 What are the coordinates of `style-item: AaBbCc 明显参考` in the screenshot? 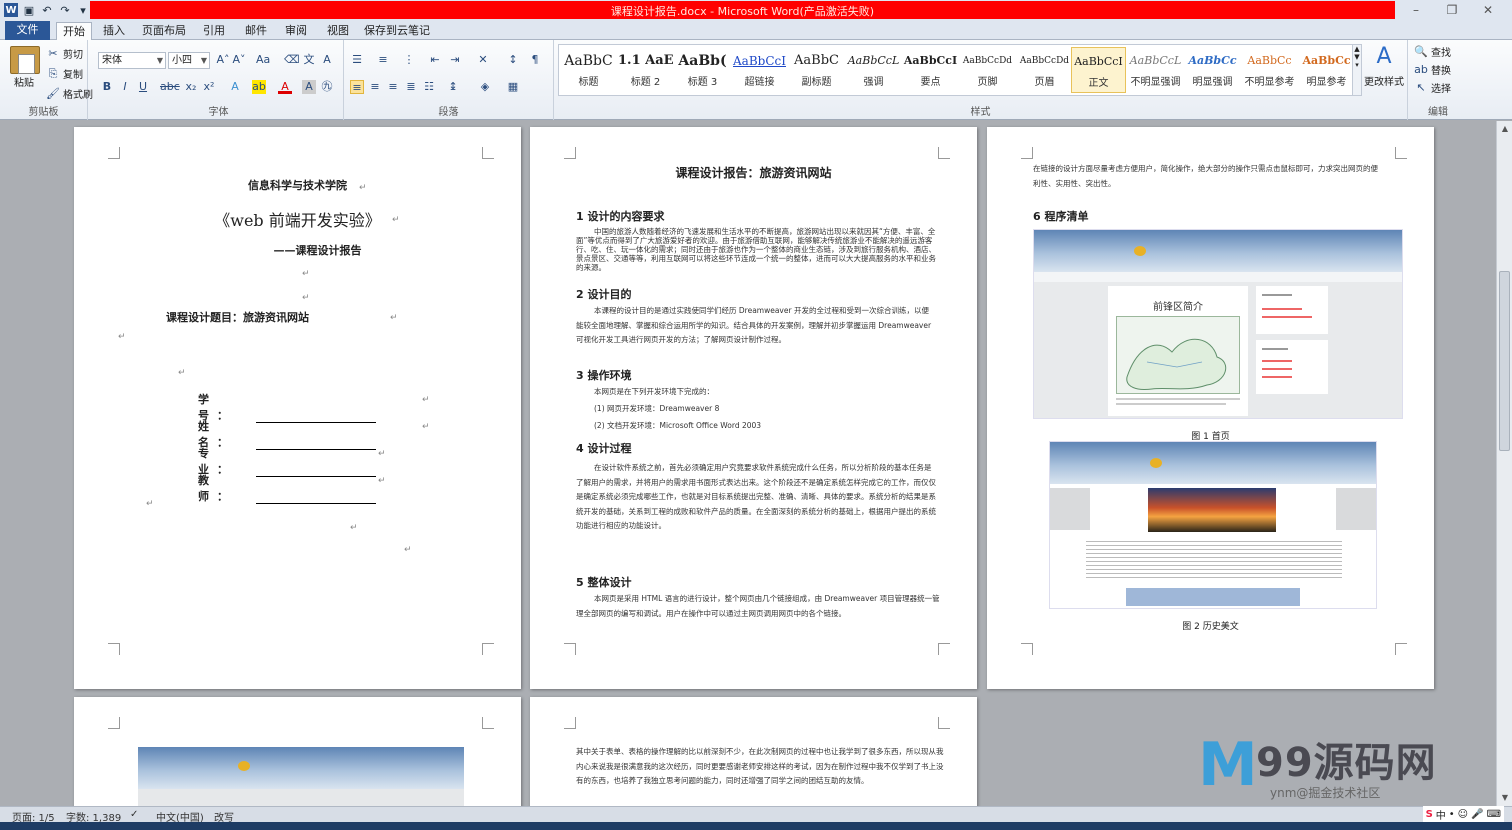 It's located at (1326, 70).